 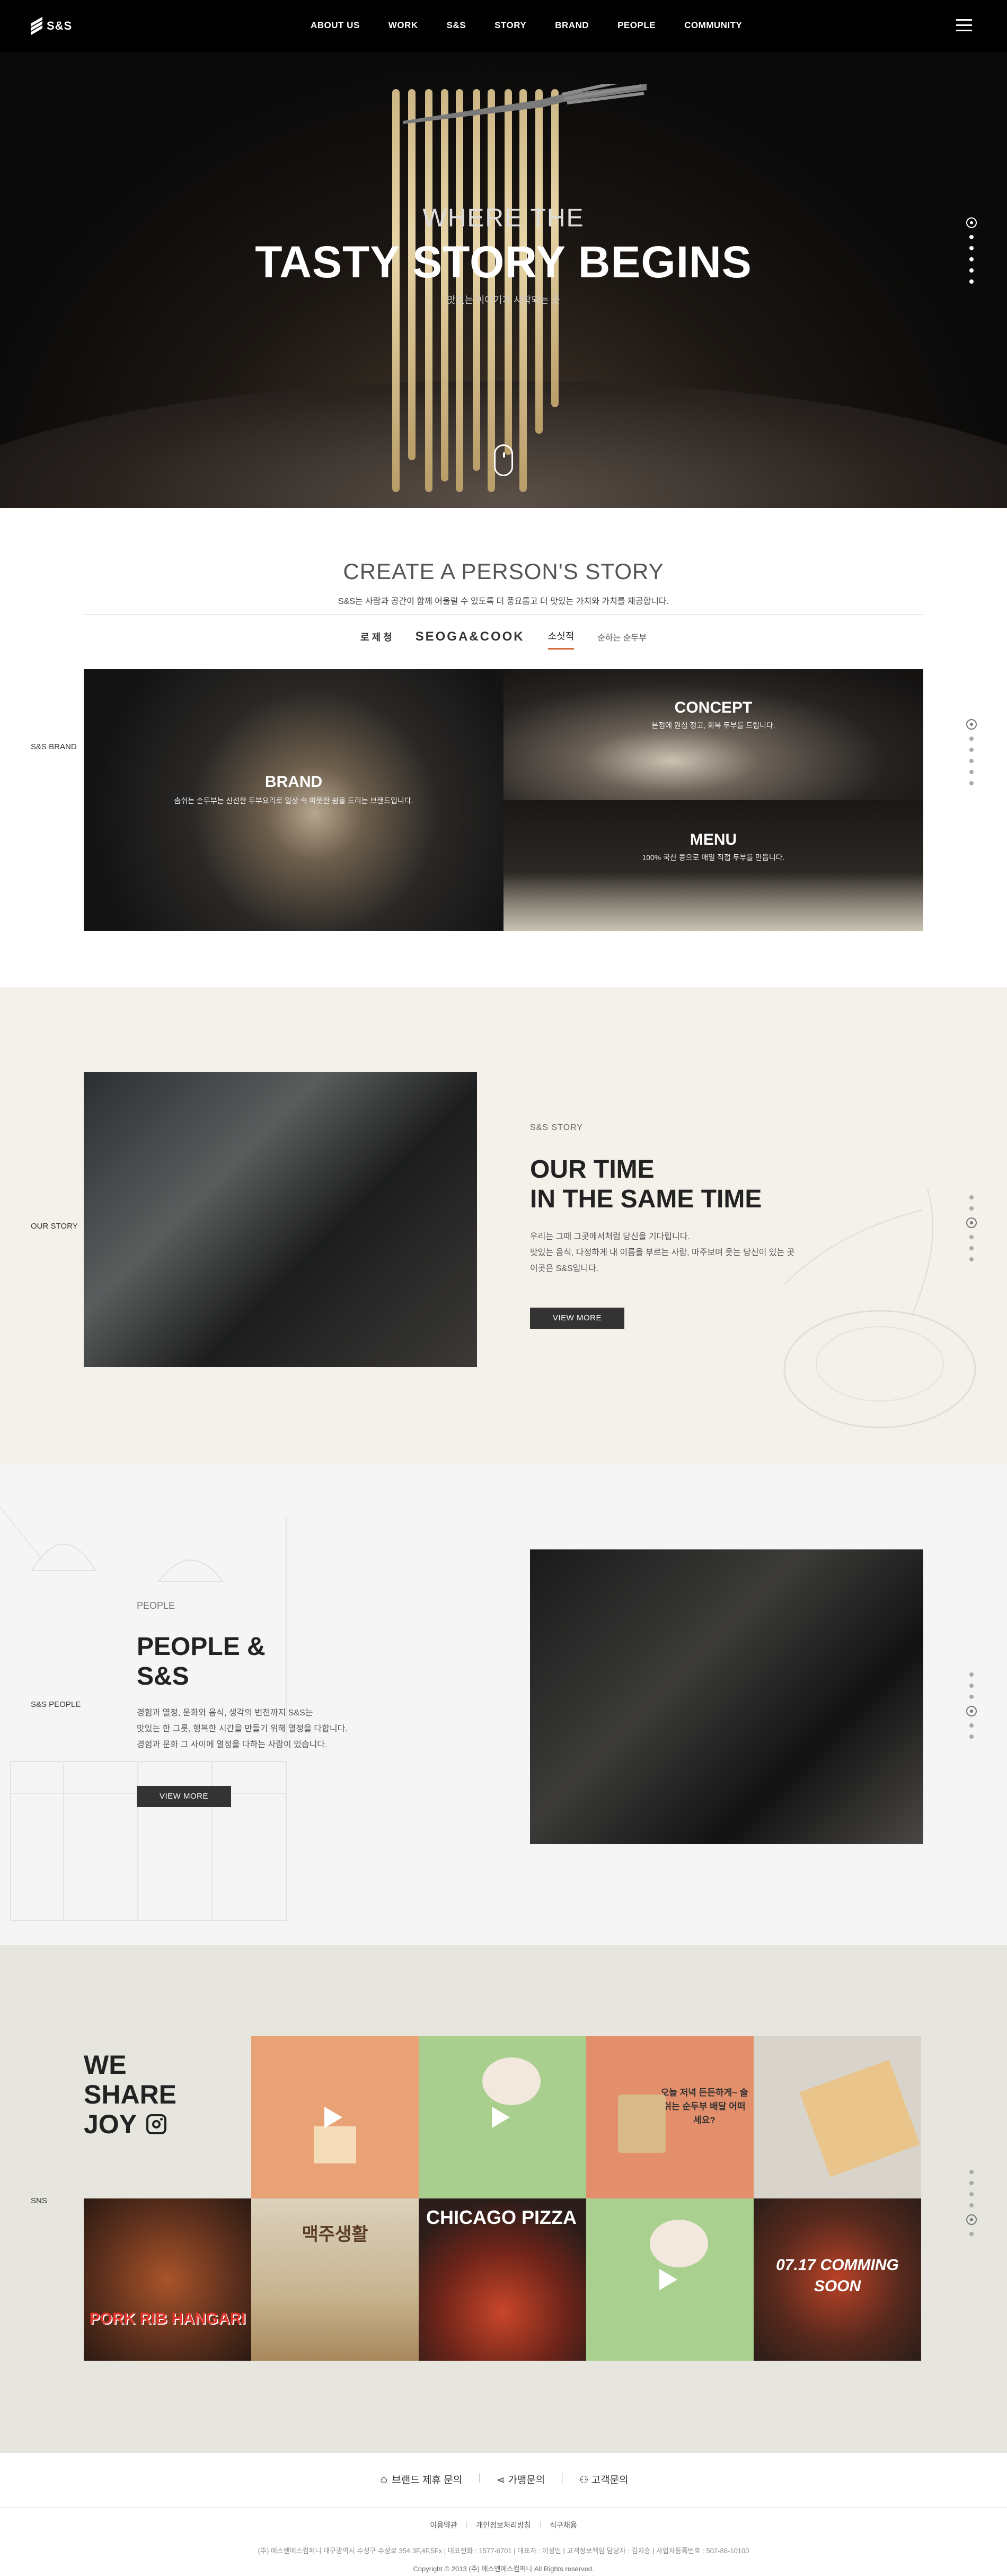 I want to click on logo: S&S, so click(x=52, y=26).